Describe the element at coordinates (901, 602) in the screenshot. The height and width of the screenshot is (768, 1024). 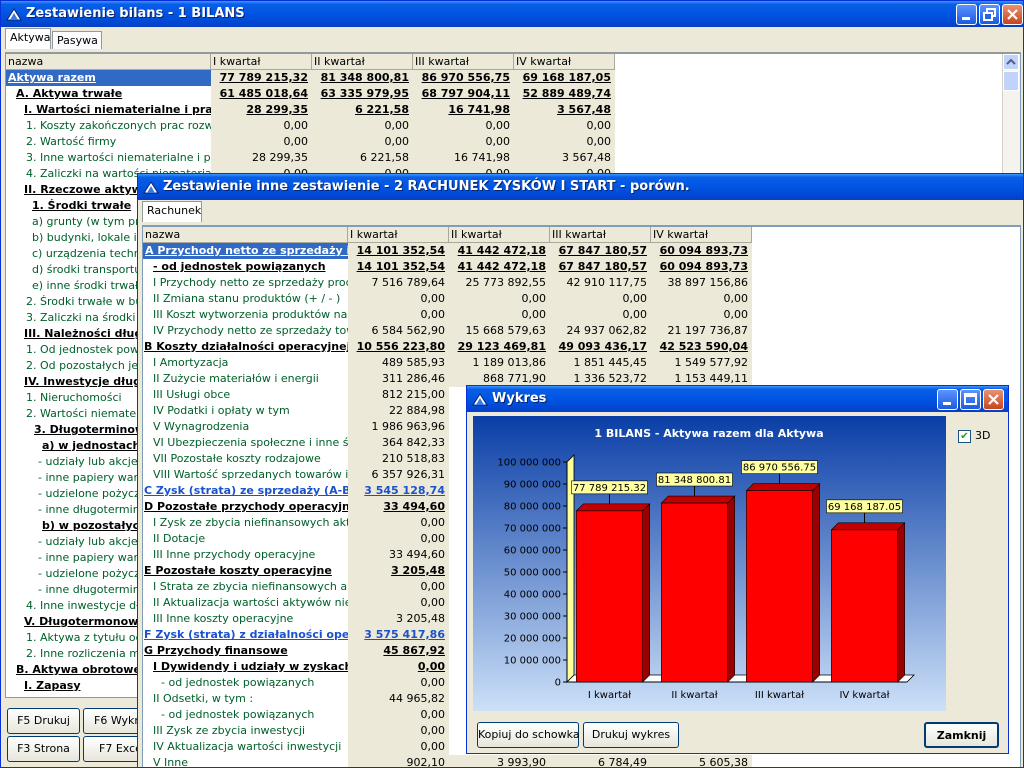
I see `bar-side` at that location.